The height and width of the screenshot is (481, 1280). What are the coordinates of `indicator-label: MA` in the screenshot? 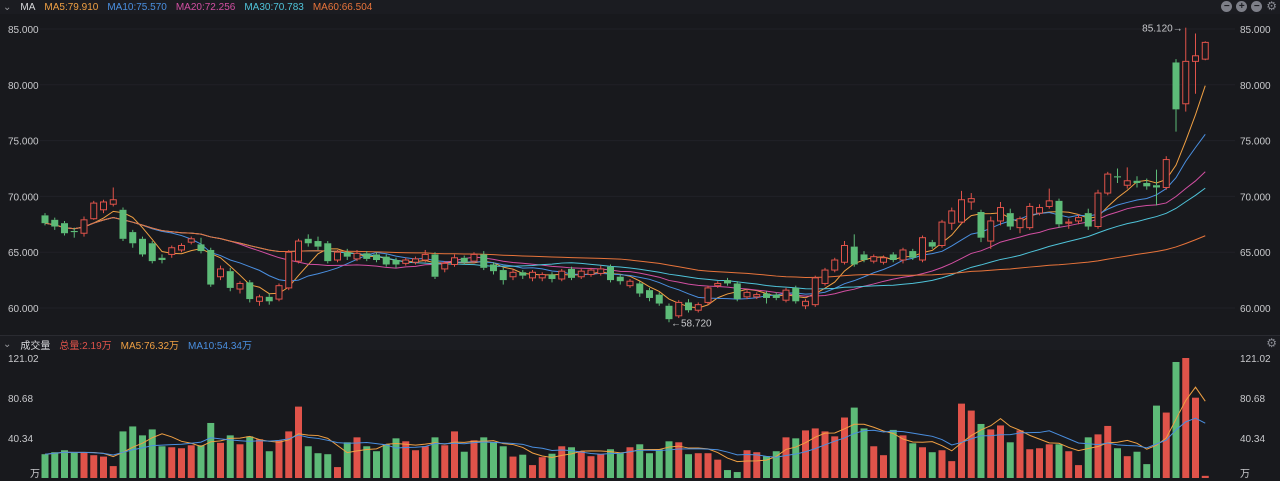 It's located at (28, 7).